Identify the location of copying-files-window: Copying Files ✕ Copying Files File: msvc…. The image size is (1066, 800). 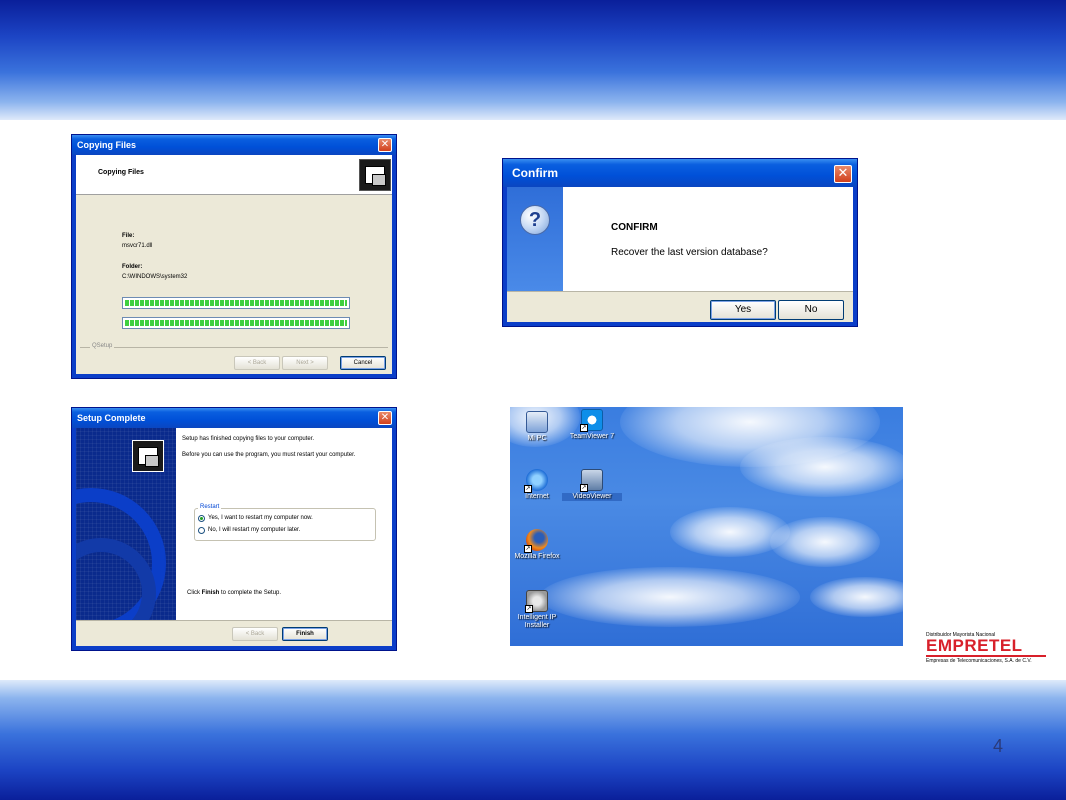
(234, 256).